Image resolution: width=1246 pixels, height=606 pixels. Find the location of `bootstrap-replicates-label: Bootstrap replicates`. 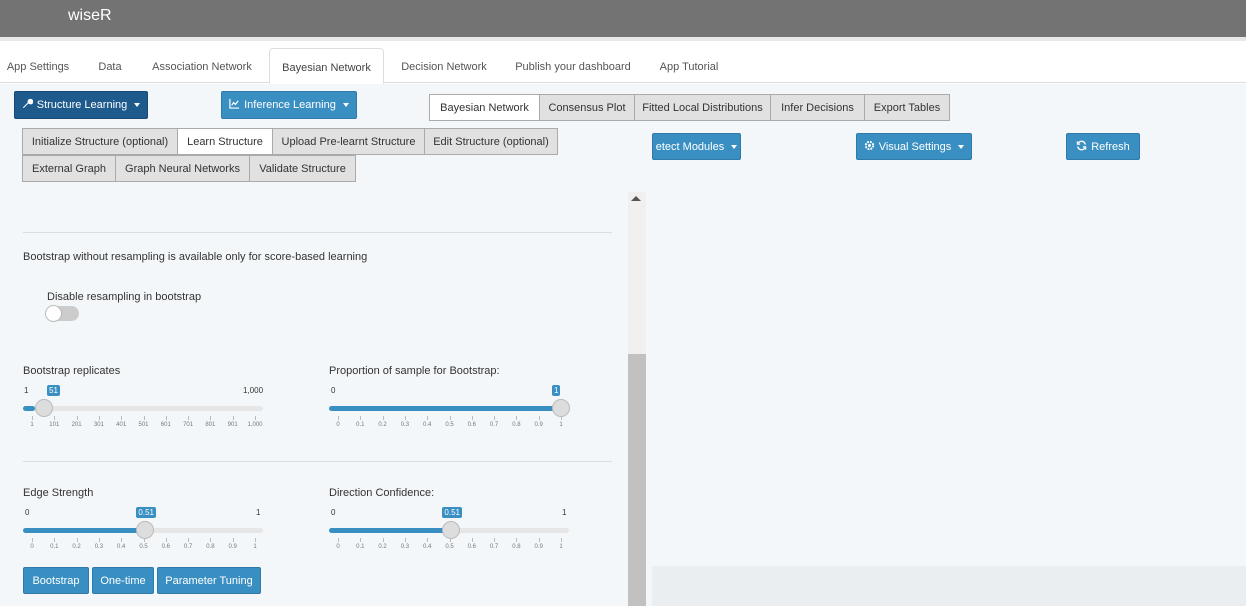

bootstrap-replicates-label: Bootstrap replicates is located at coordinates (72, 371).